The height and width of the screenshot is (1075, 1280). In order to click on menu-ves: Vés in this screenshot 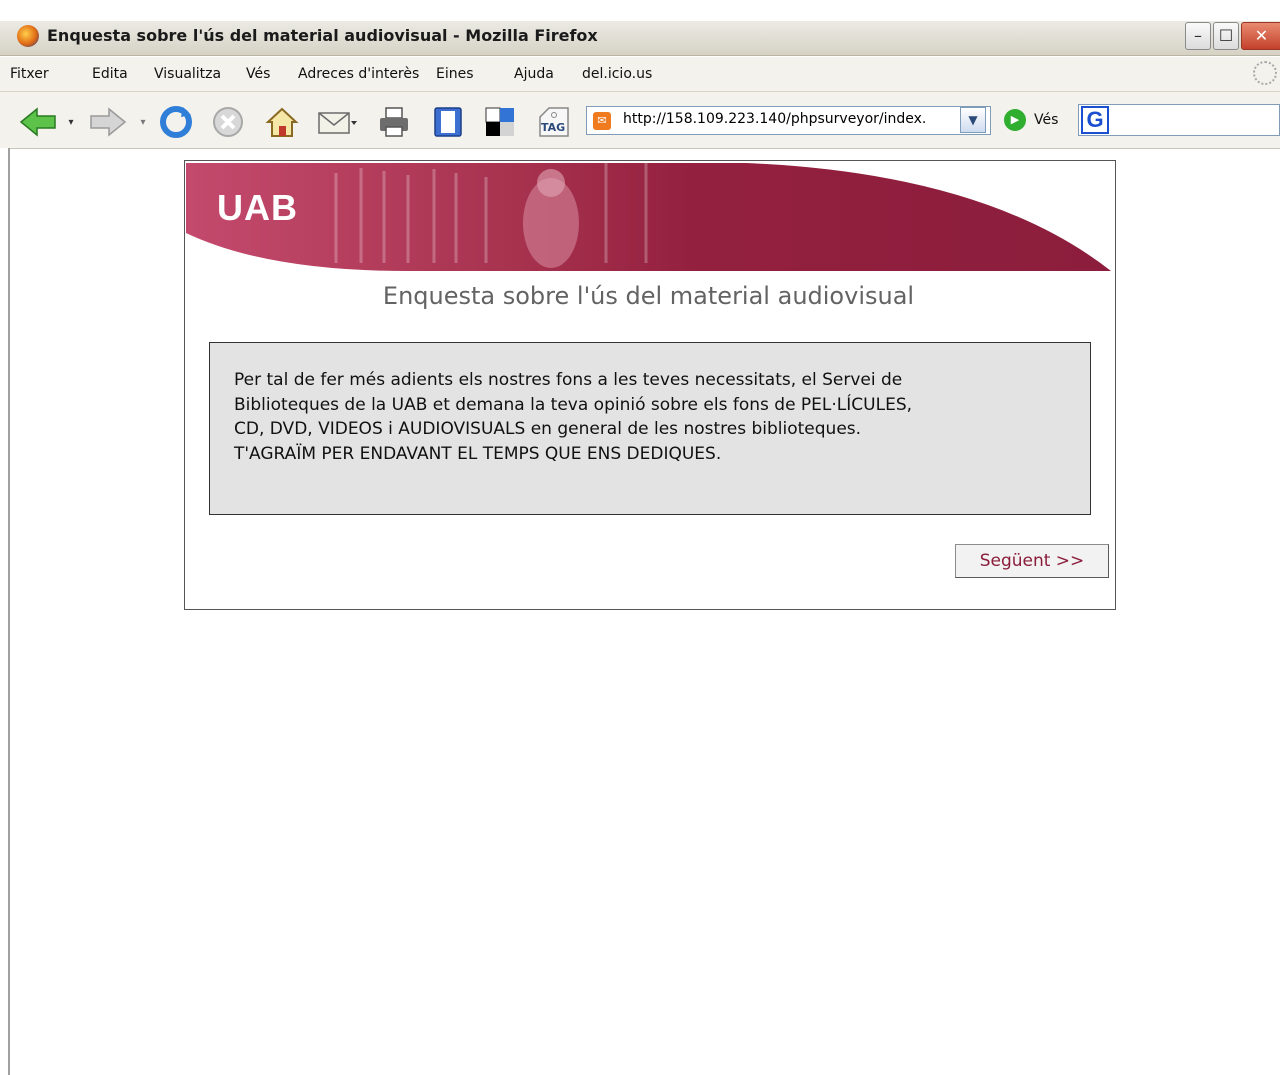, I will do `click(258, 74)`.